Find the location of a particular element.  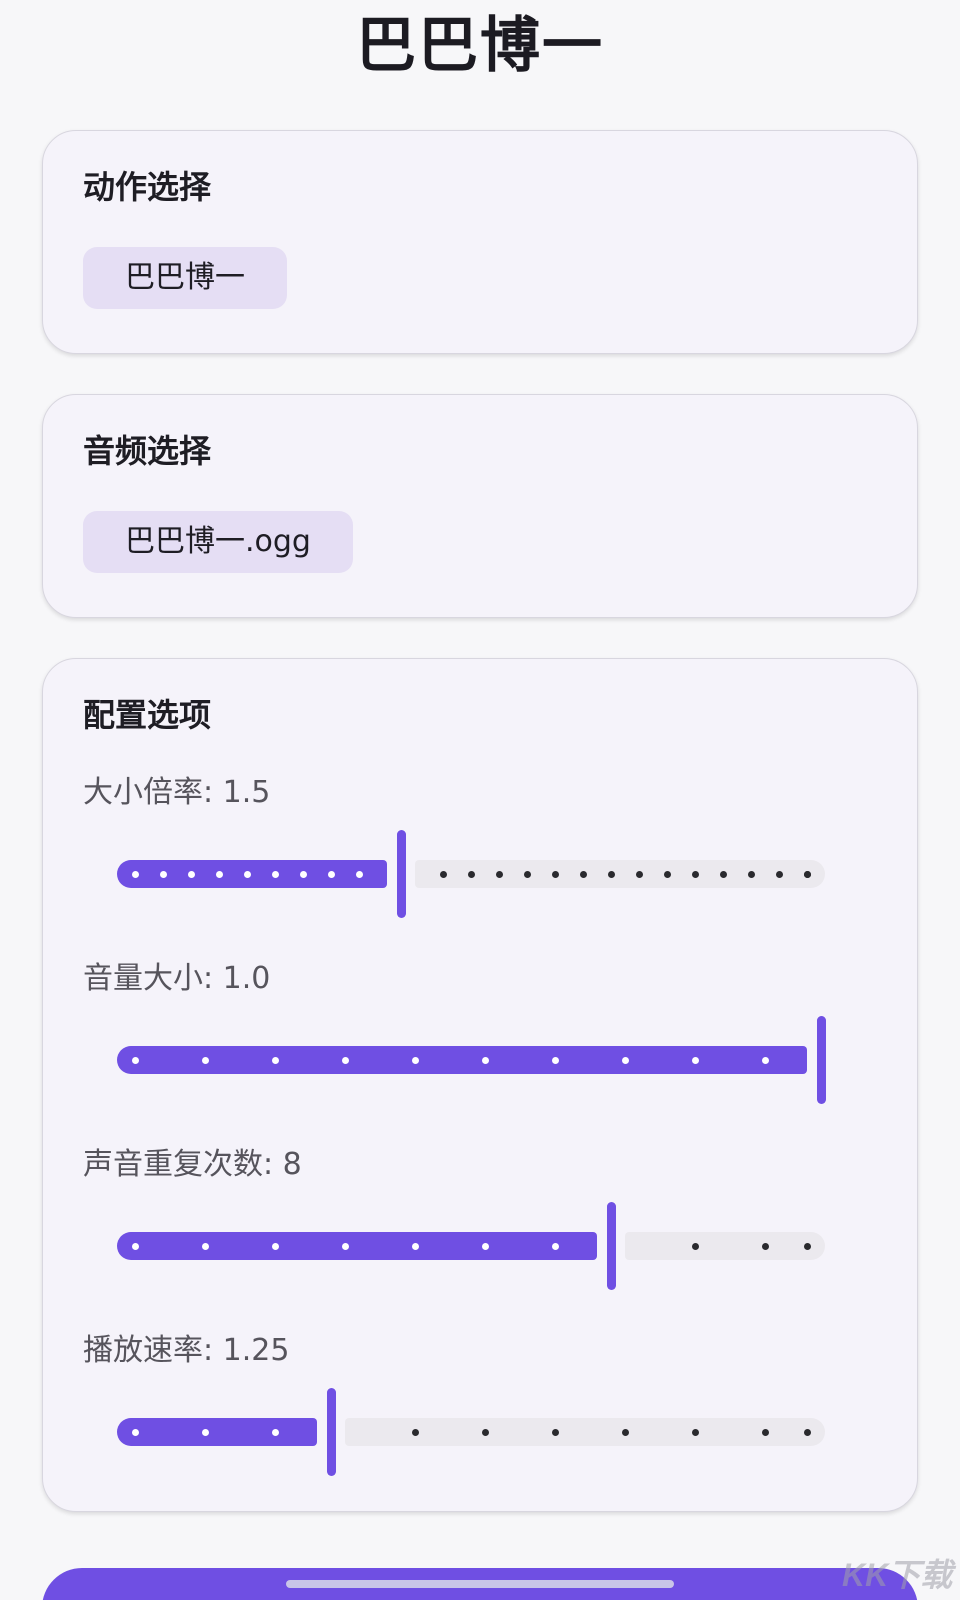

home-indicator is located at coordinates (480, 1584).